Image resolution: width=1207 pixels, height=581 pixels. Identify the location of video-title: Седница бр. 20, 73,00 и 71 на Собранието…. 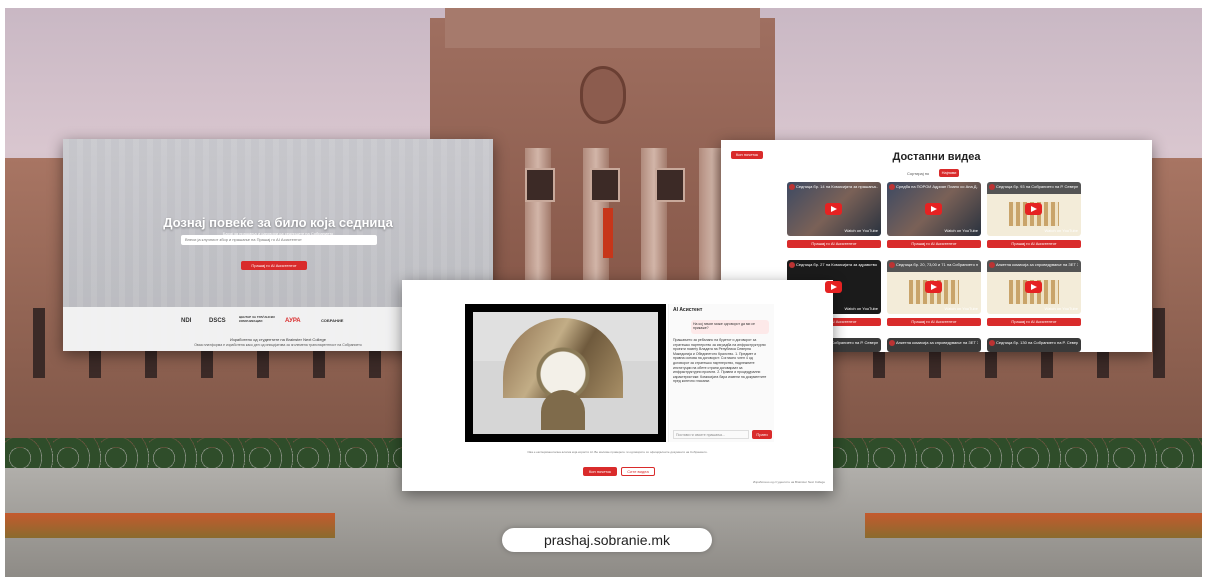
(937, 264).